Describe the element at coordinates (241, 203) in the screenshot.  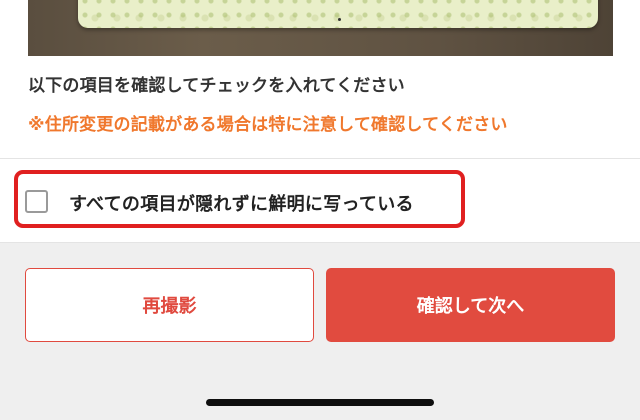
I see `checkbox-label: すべての項目が隠れずに鮮明に写っている` at that location.